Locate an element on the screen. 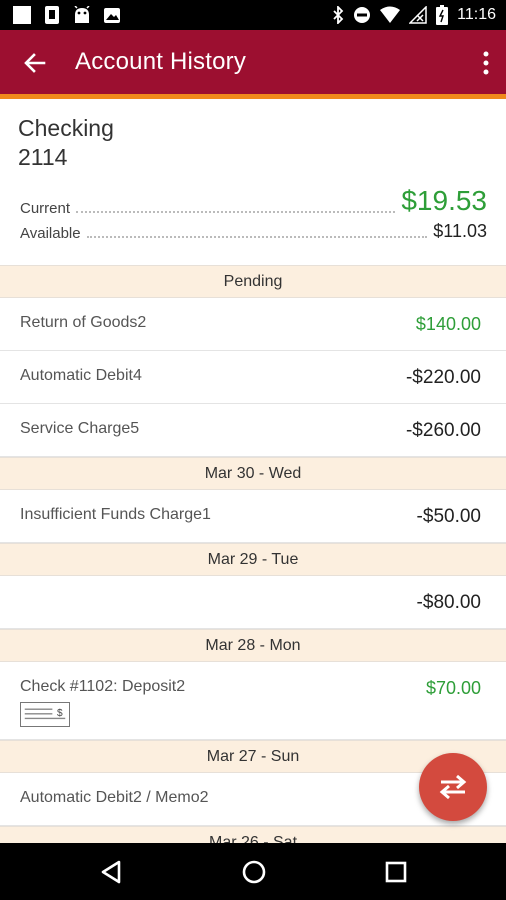 This screenshot has width=506, height=900. page-title: Account History is located at coordinates (161, 61).